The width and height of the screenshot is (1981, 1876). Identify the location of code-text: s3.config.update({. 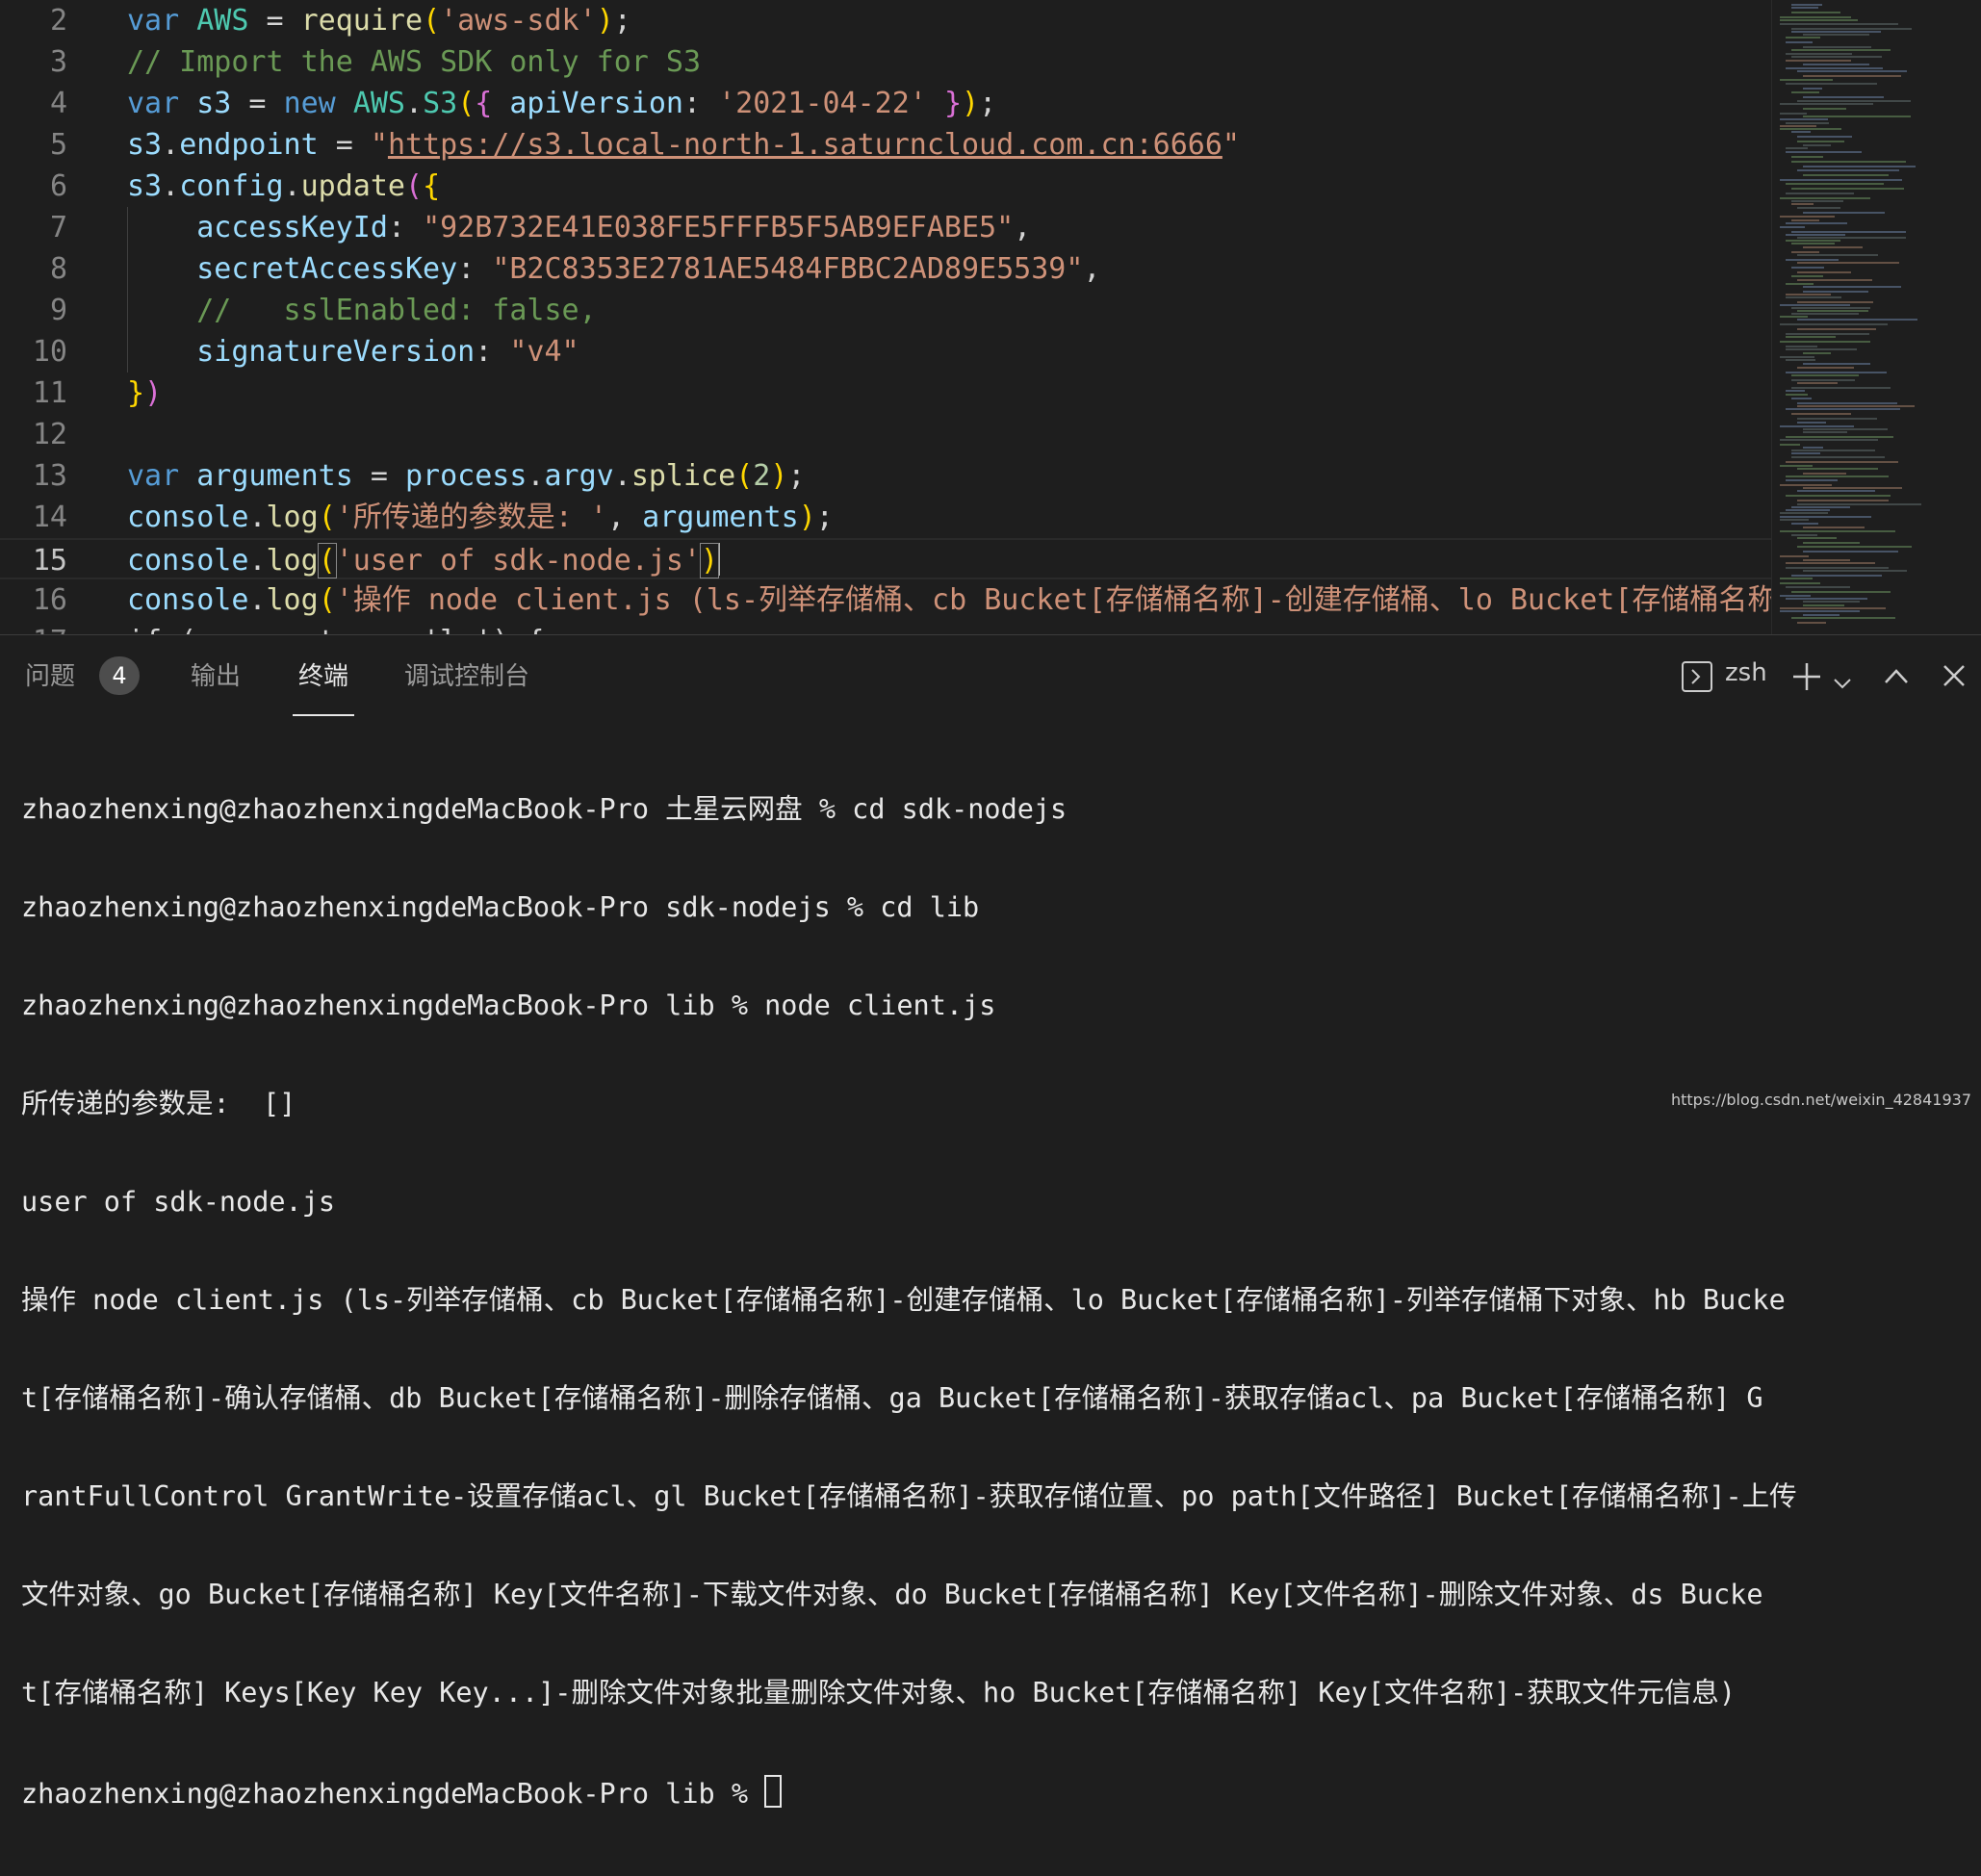
(284, 186).